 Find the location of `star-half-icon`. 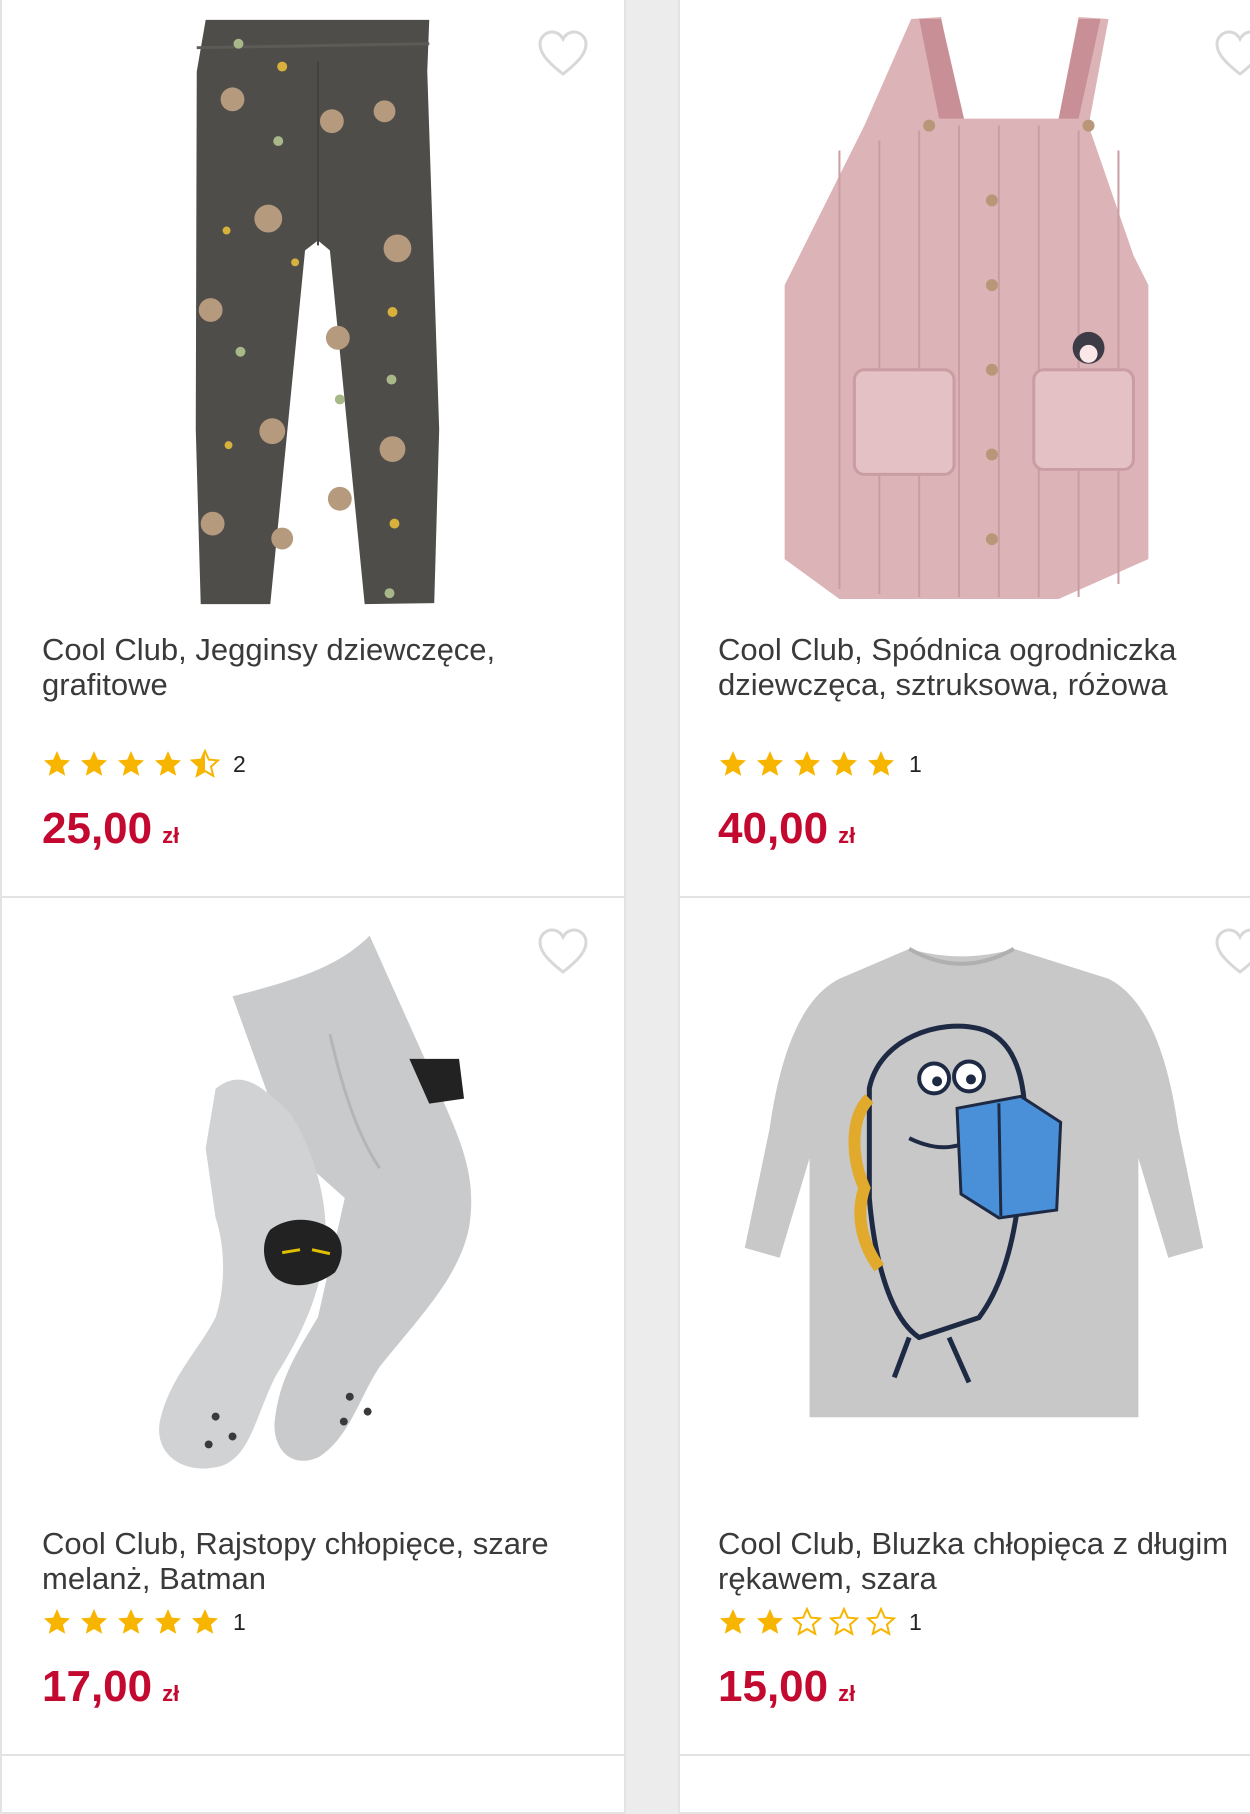

star-half-icon is located at coordinates (205, 763).